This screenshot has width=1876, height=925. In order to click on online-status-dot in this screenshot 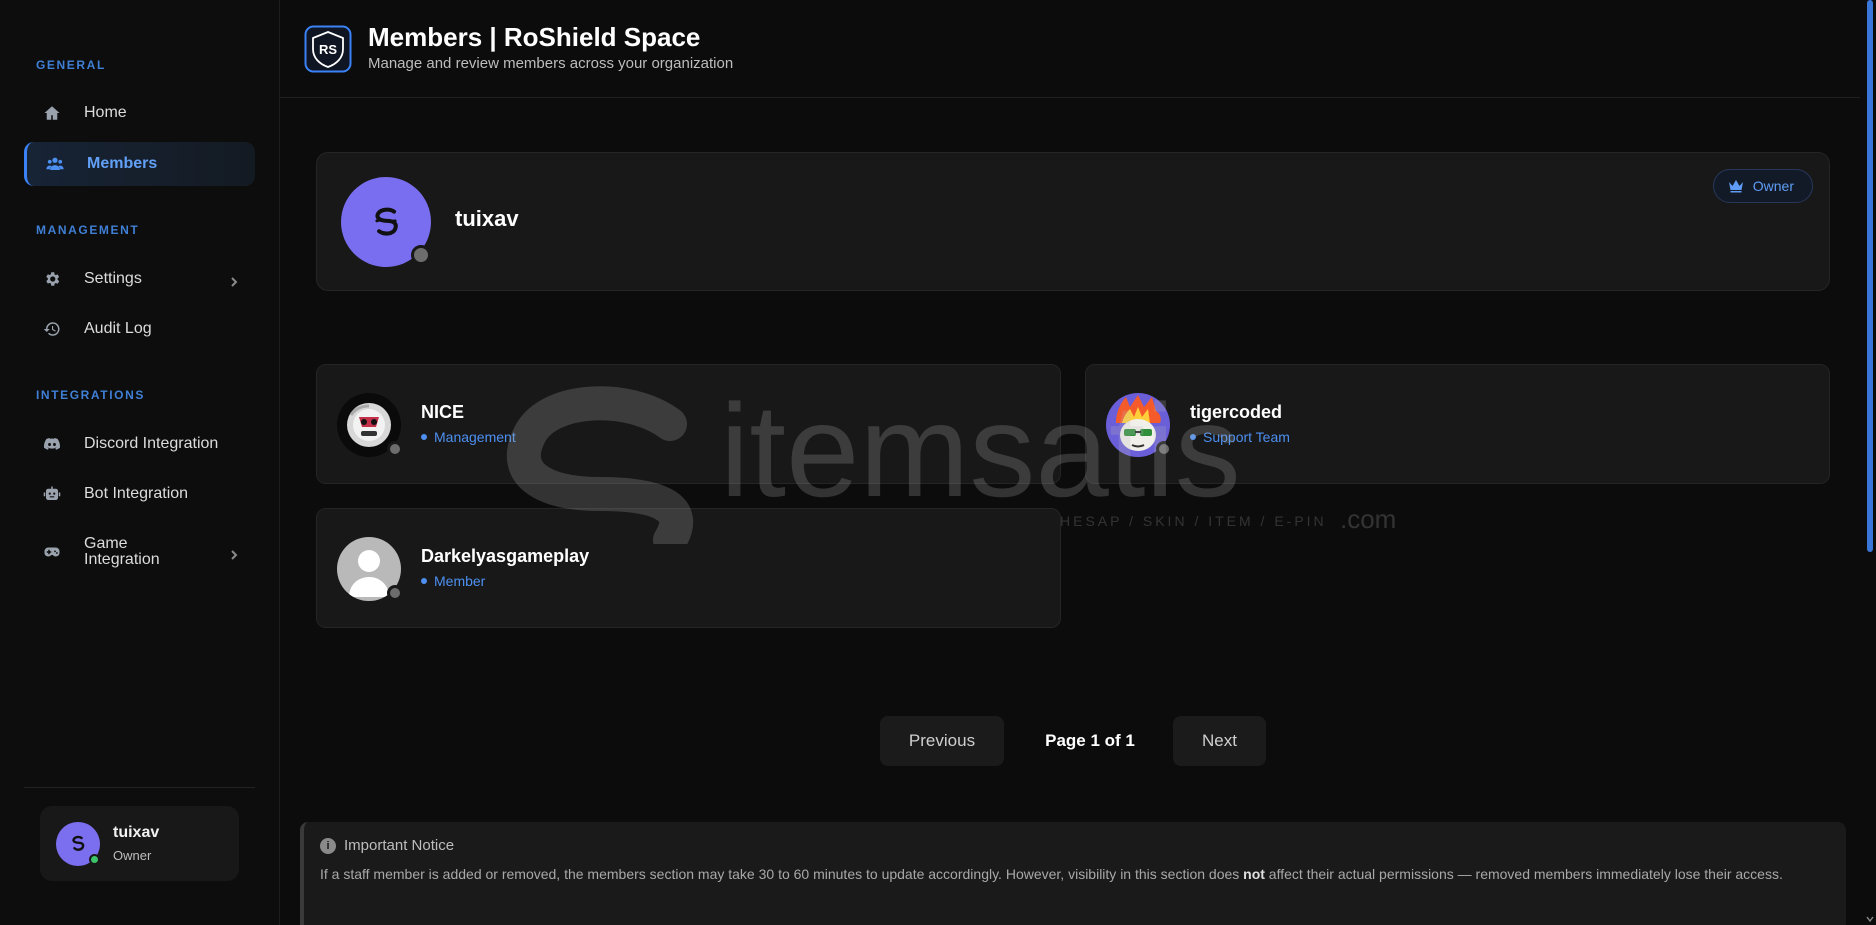, I will do `click(94, 859)`.